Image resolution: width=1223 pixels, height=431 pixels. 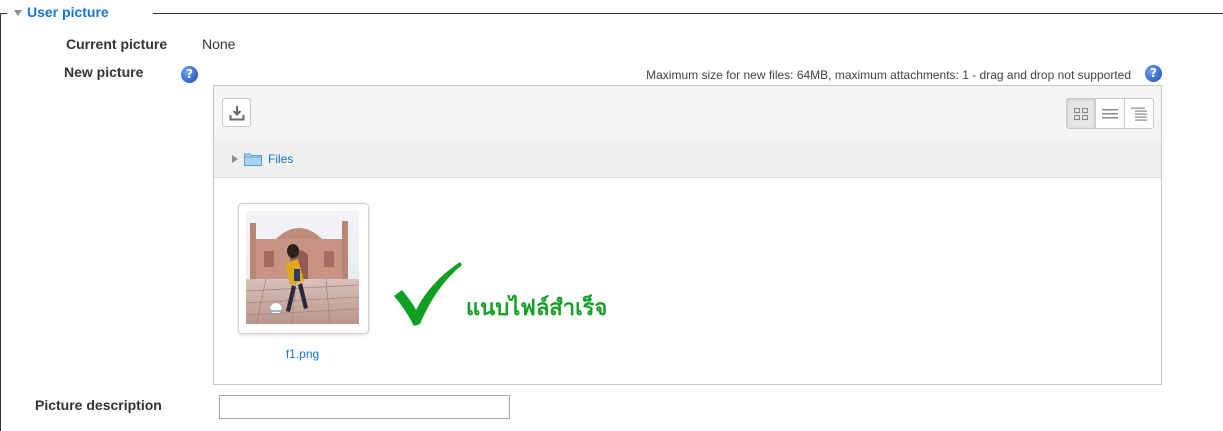 What do you see at coordinates (235, 158) in the screenshot?
I see `caret-right-icon` at bounding box center [235, 158].